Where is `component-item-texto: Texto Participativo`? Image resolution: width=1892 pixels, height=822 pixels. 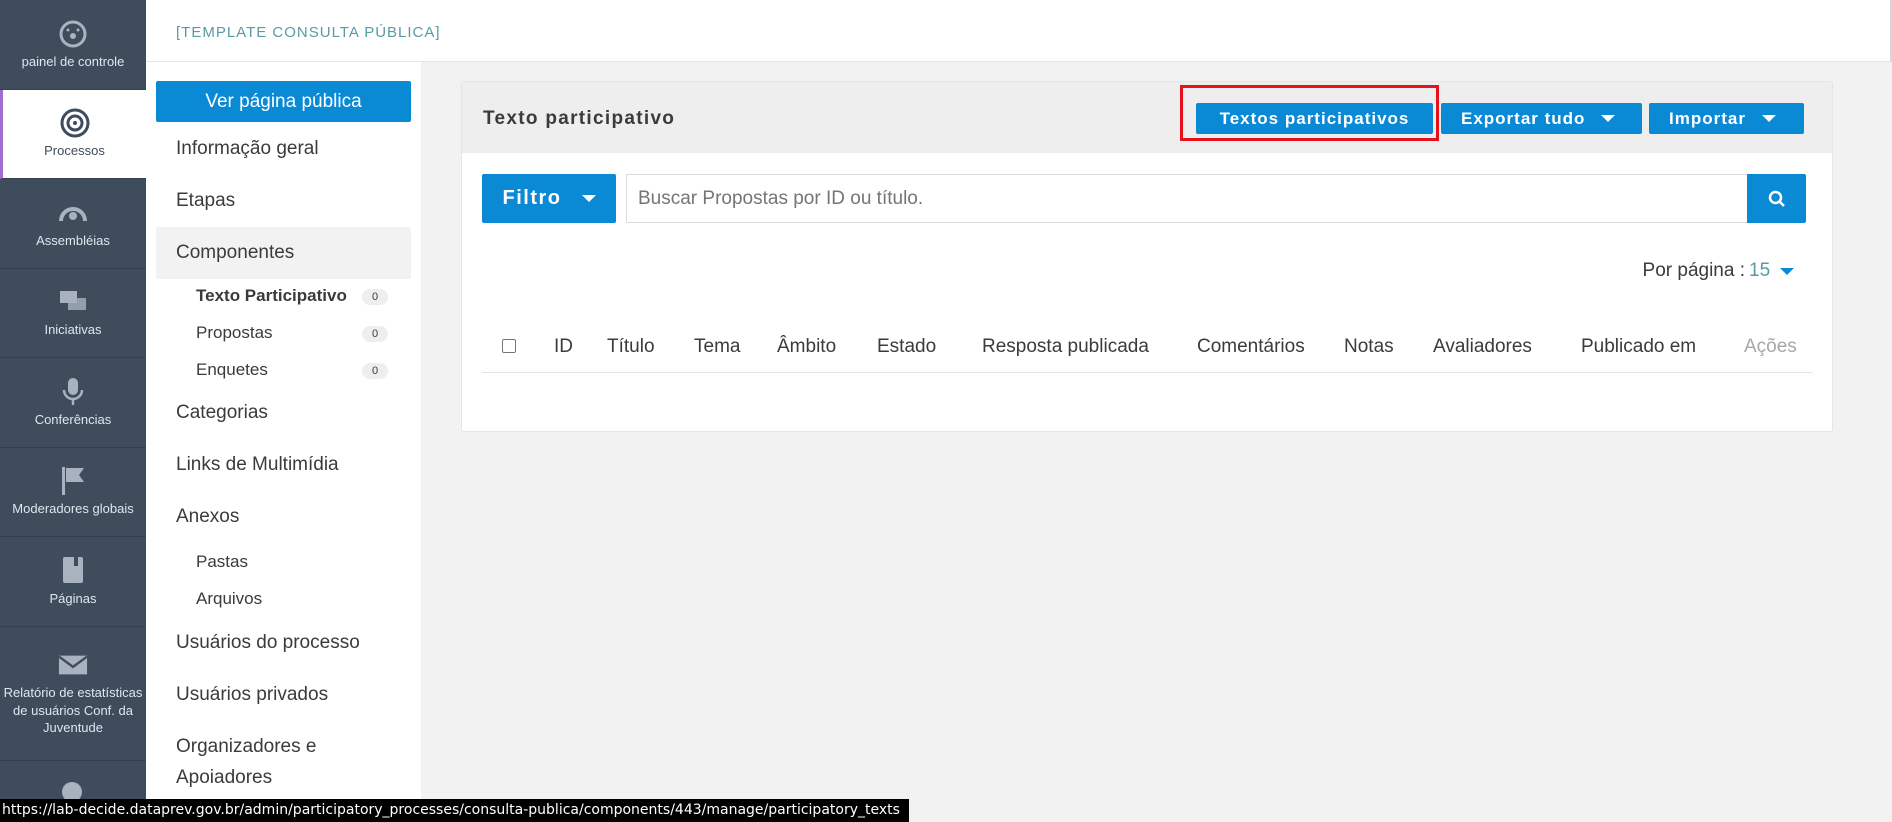 component-item-texto: Texto Participativo is located at coordinates (271, 296).